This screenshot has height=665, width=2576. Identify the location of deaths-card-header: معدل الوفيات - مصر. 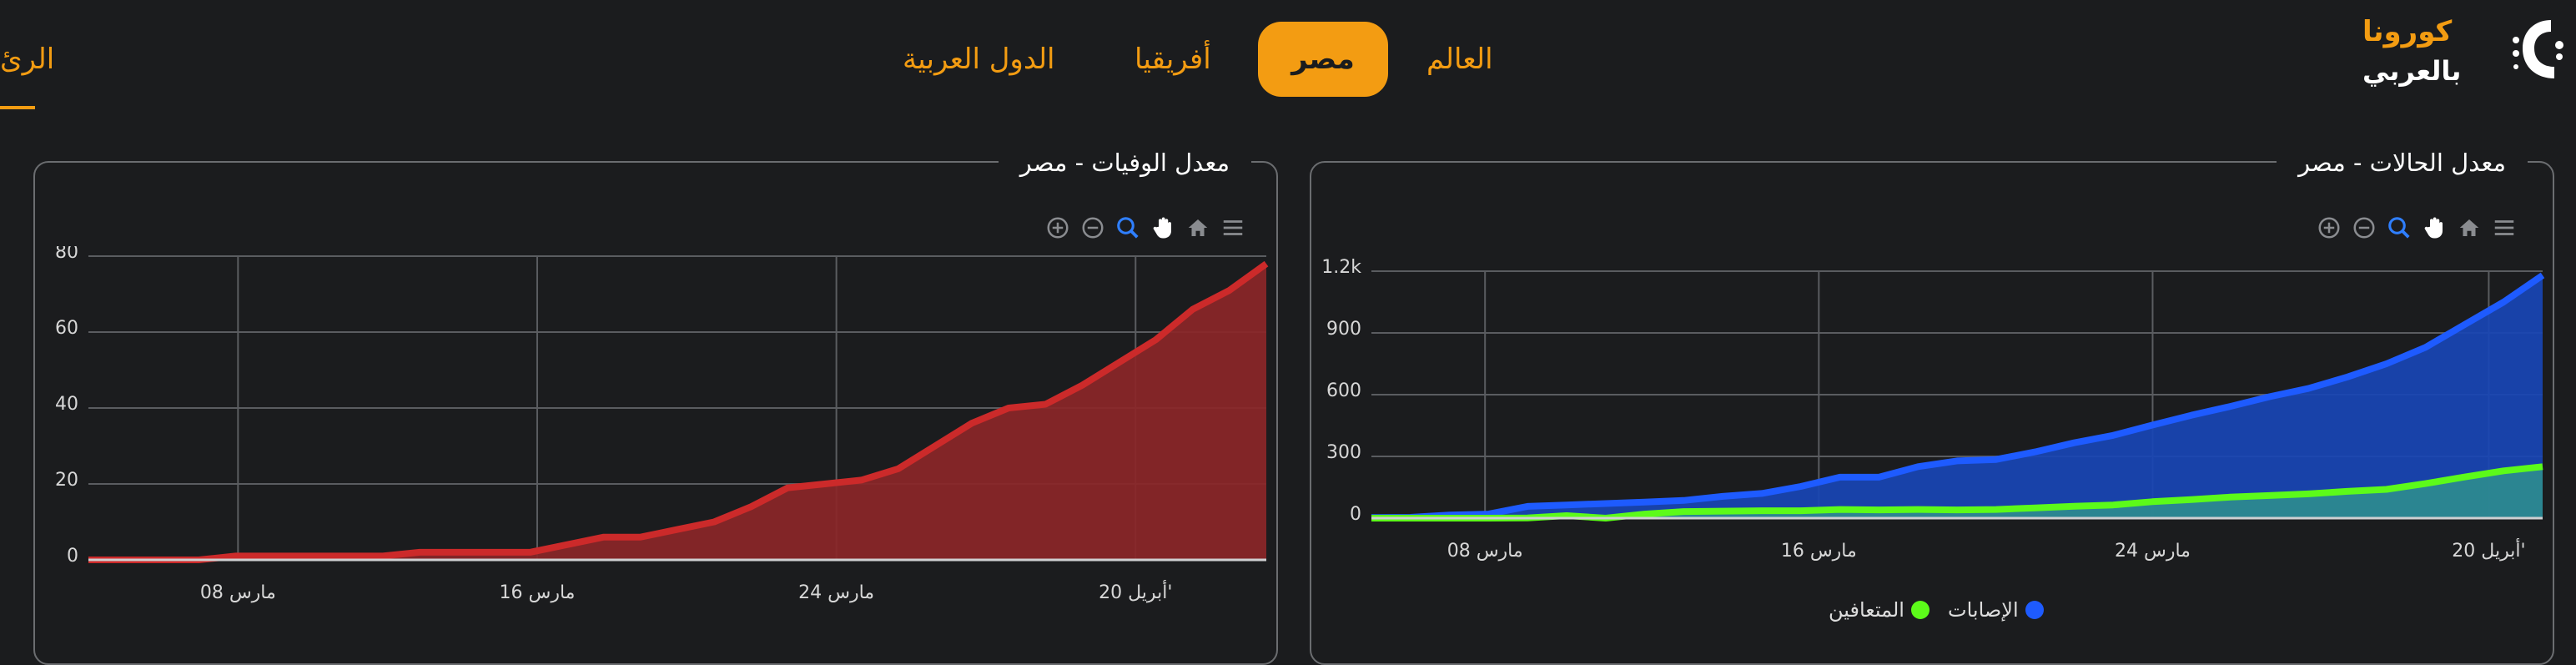
(1124, 162).